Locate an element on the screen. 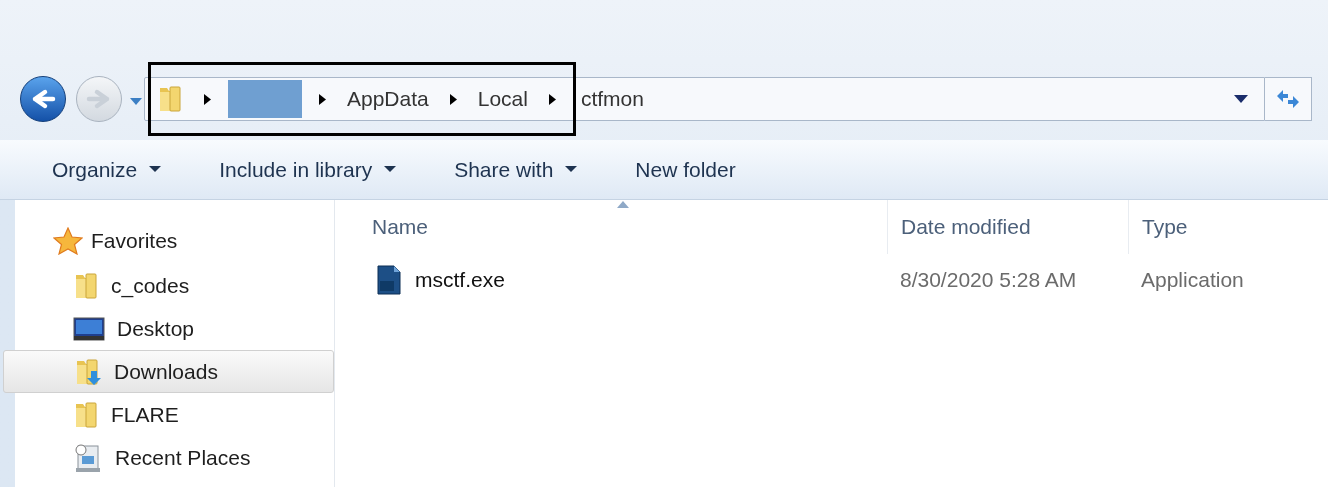 This screenshot has height=487, width=1328. star-icon is located at coordinates (68, 241).